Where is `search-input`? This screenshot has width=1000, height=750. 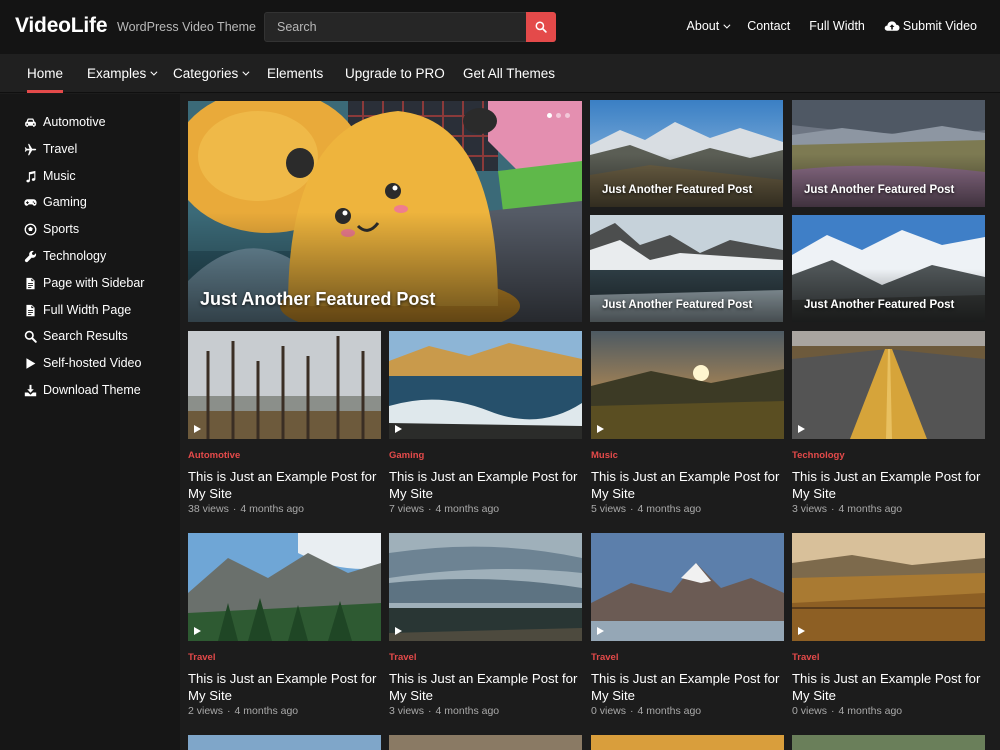
search-input is located at coordinates (396, 27).